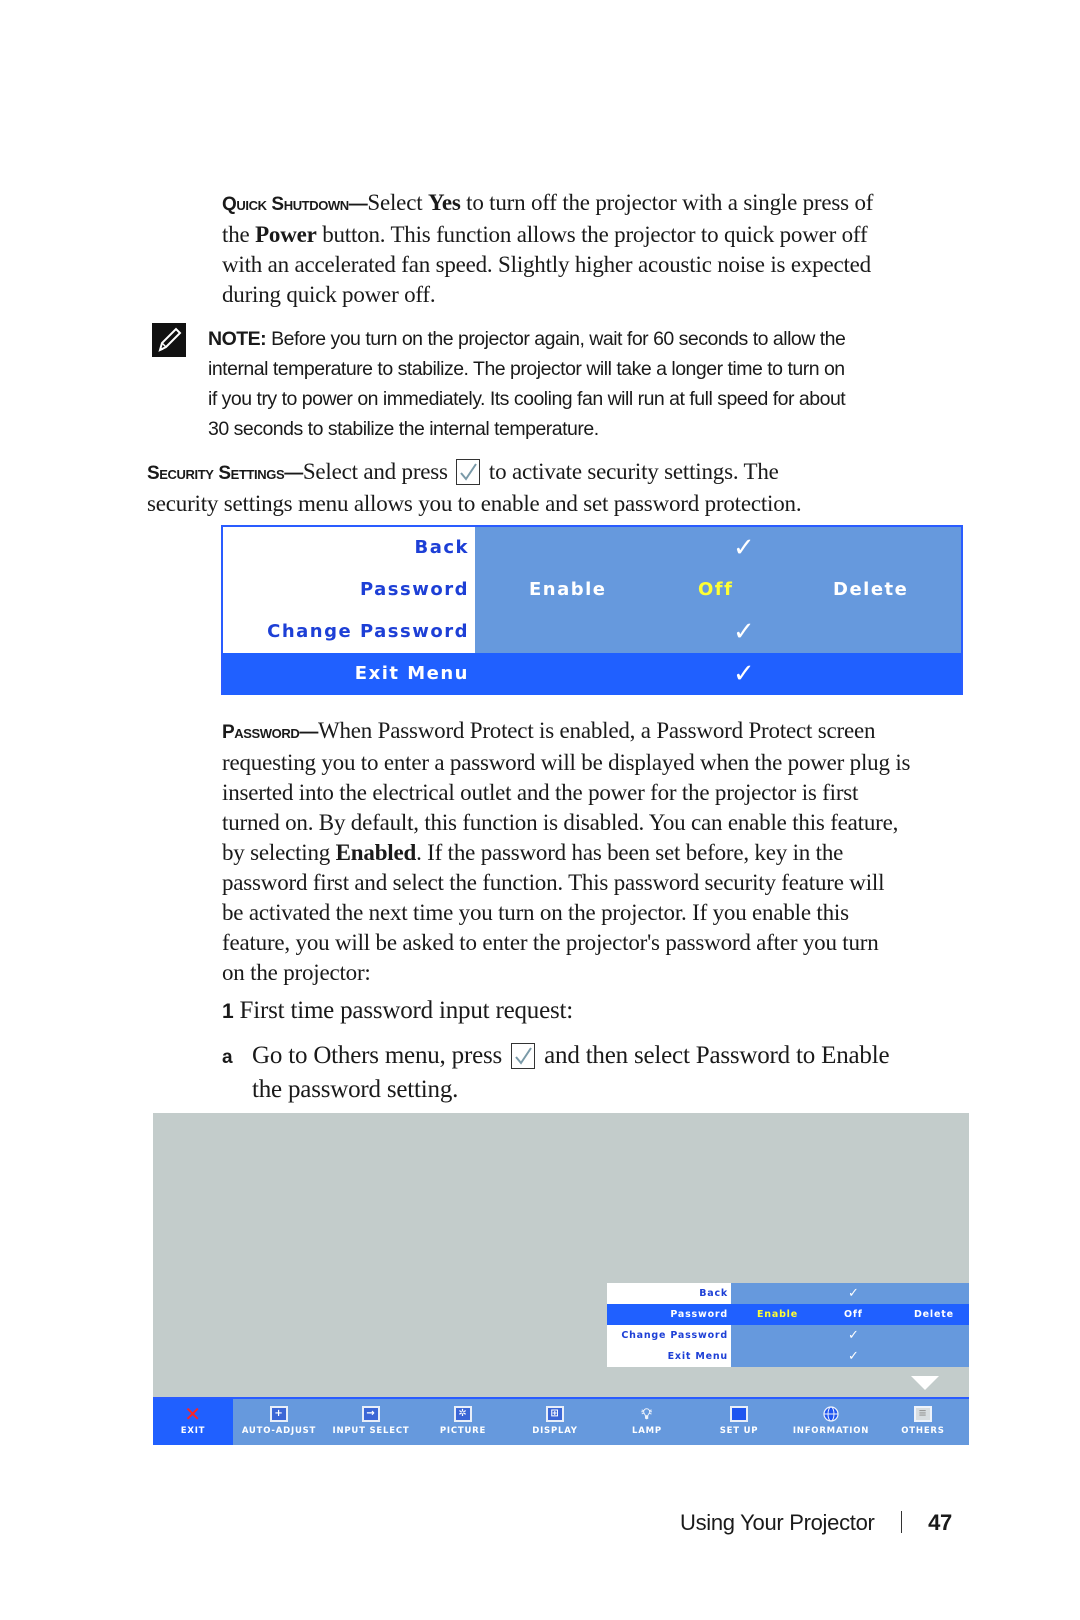 The width and height of the screenshot is (1080, 1620). What do you see at coordinates (923, 1414) in the screenshot?
I see `others-icon: ≡` at bounding box center [923, 1414].